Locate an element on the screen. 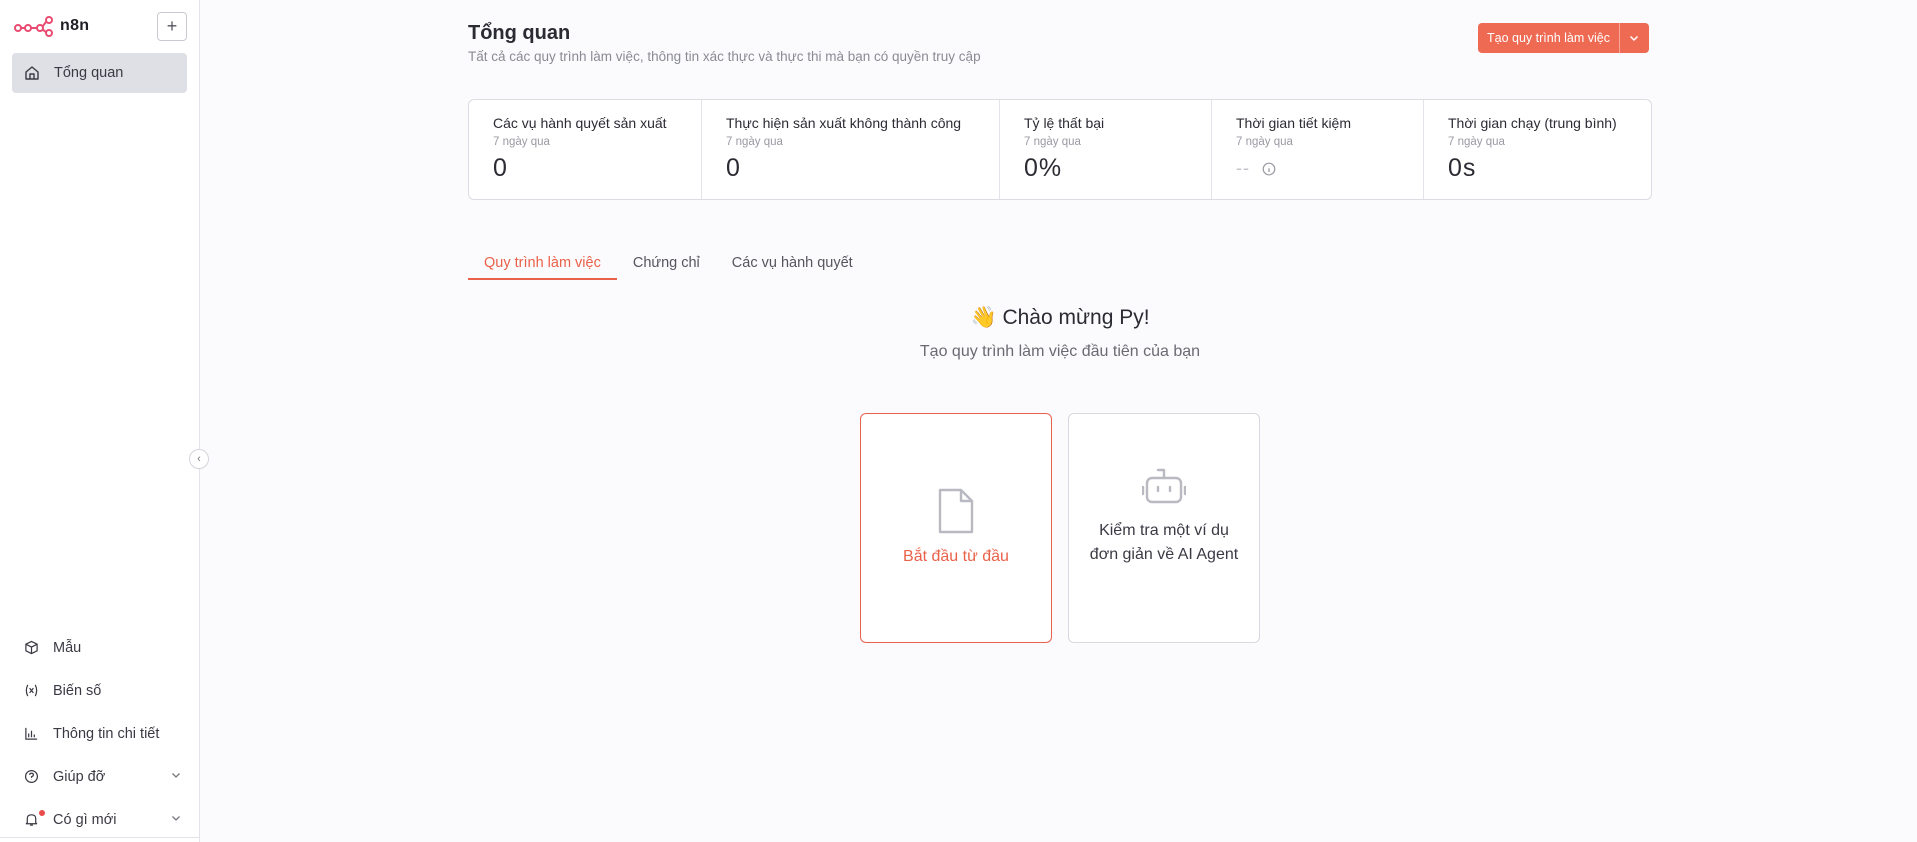 Image resolution: width=1917 pixels, height=842 pixels. sidebar-item-label: Tổng quan is located at coordinates (89, 73).